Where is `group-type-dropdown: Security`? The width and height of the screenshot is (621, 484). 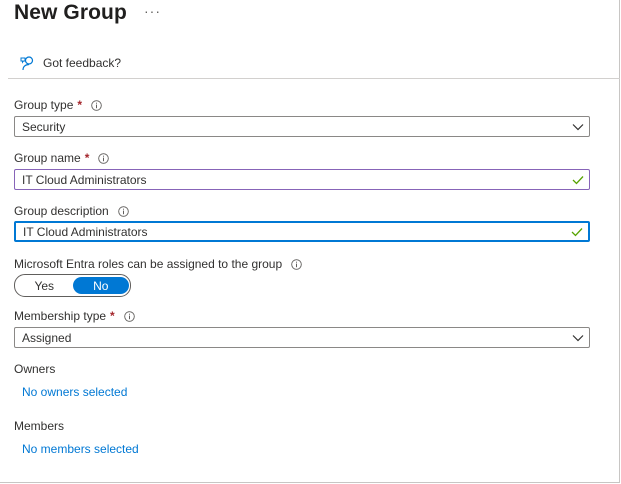 group-type-dropdown: Security is located at coordinates (302, 126).